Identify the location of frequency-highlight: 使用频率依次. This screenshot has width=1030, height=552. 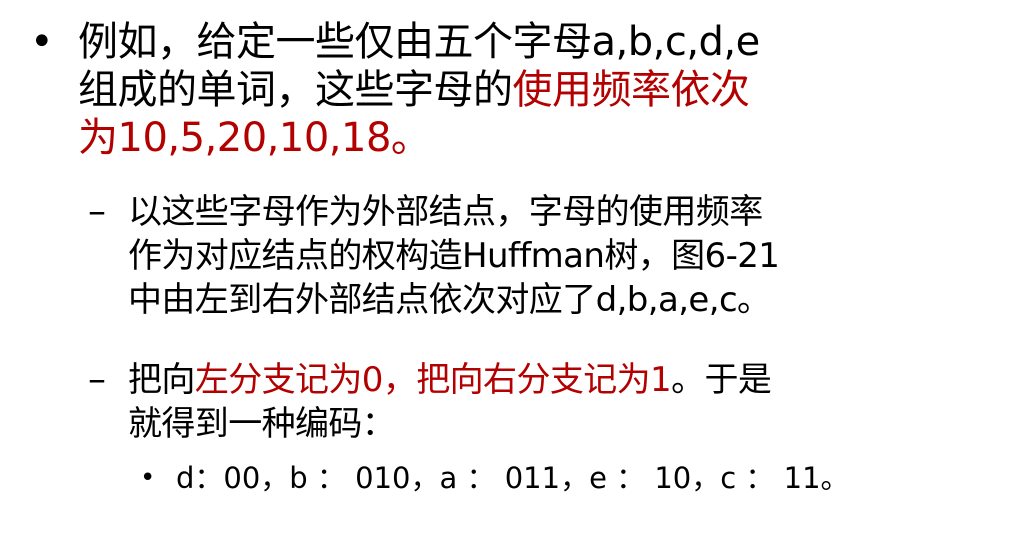
(631, 90).